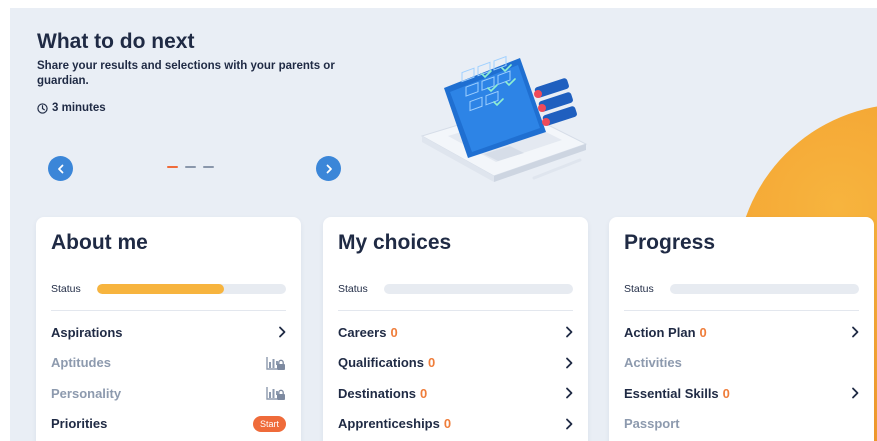 The height and width of the screenshot is (441, 877). Describe the element at coordinates (455, 363) in the screenshot. I see `item-qualifications: Qualifications 0` at that location.